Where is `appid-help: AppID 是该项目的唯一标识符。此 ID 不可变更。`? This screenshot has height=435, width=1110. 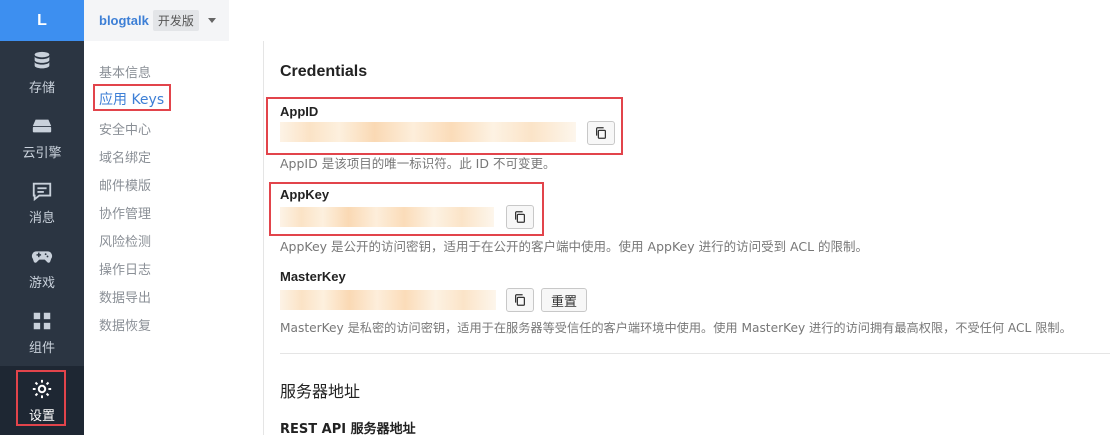
appid-help: AppID 是该项目的唯一标识符。此 ID 不可变更。 is located at coordinates (418, 163).